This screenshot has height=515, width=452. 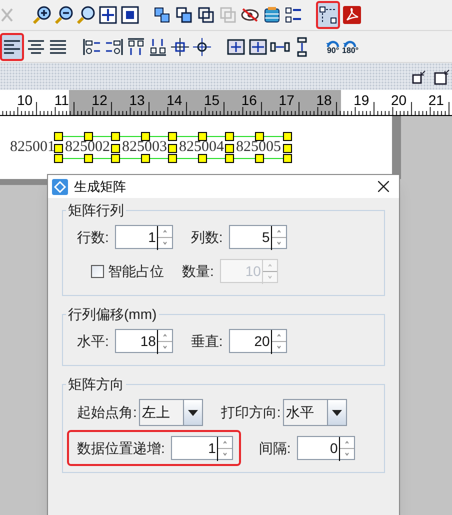 I want to click on field-label: 打印方向:, so click(x=250, y=412).